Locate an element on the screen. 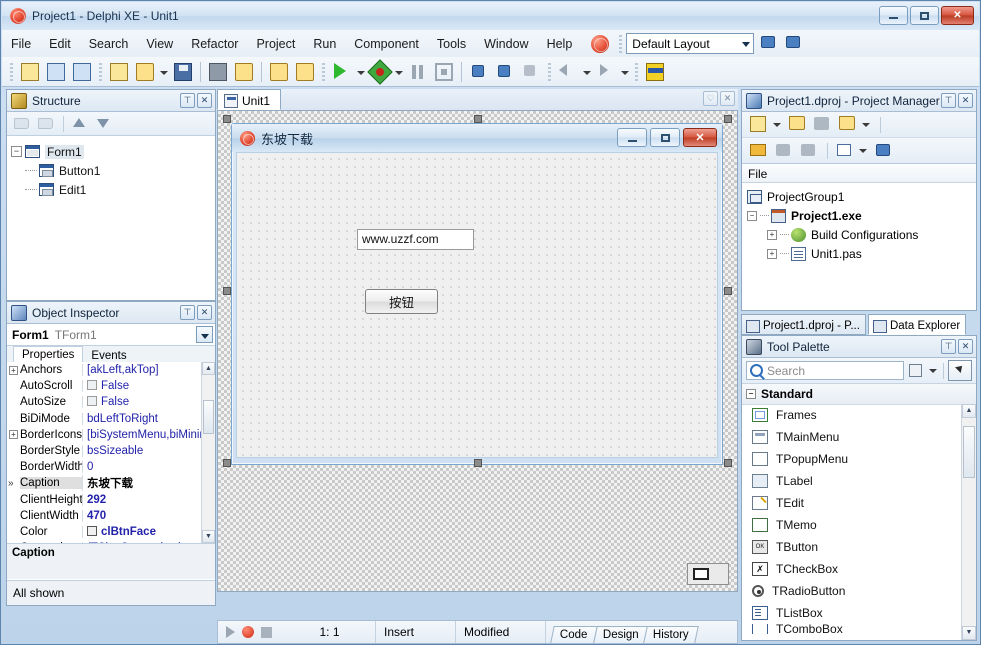 The width and height of the screenshot is (981, 645). tree-node-edit1: Edit1 is located at coordinates (111, 189).